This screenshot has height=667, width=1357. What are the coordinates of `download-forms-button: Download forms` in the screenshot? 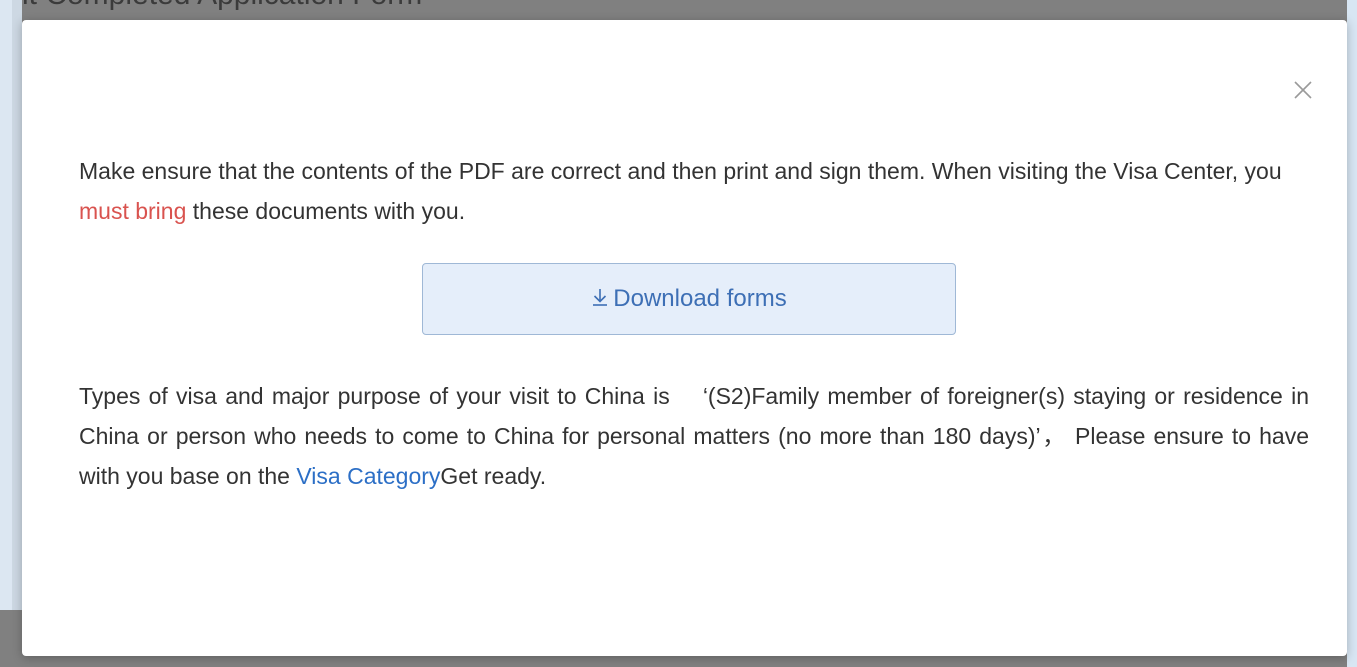 It's located at (689, 299).